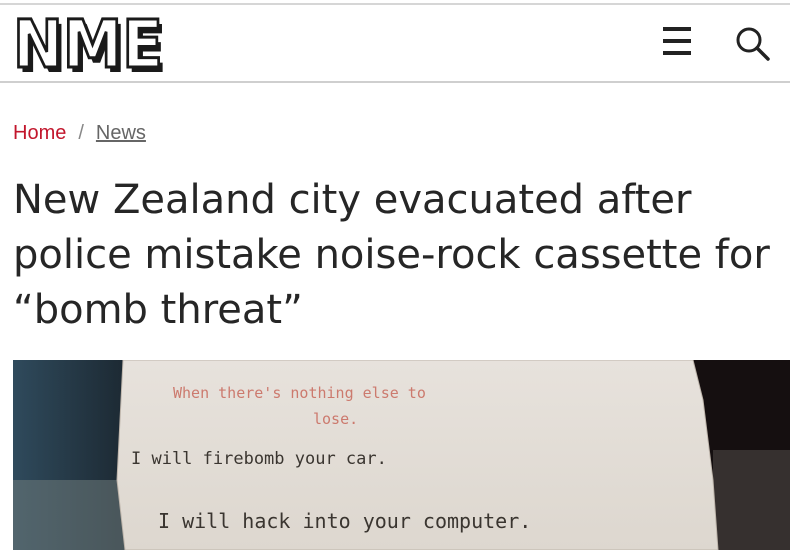  What do you see at coordinates (352, 200) in the screenshot?
I see `headline-line-1: New Zealand city evacuated after` at bounding box center [352, 200].